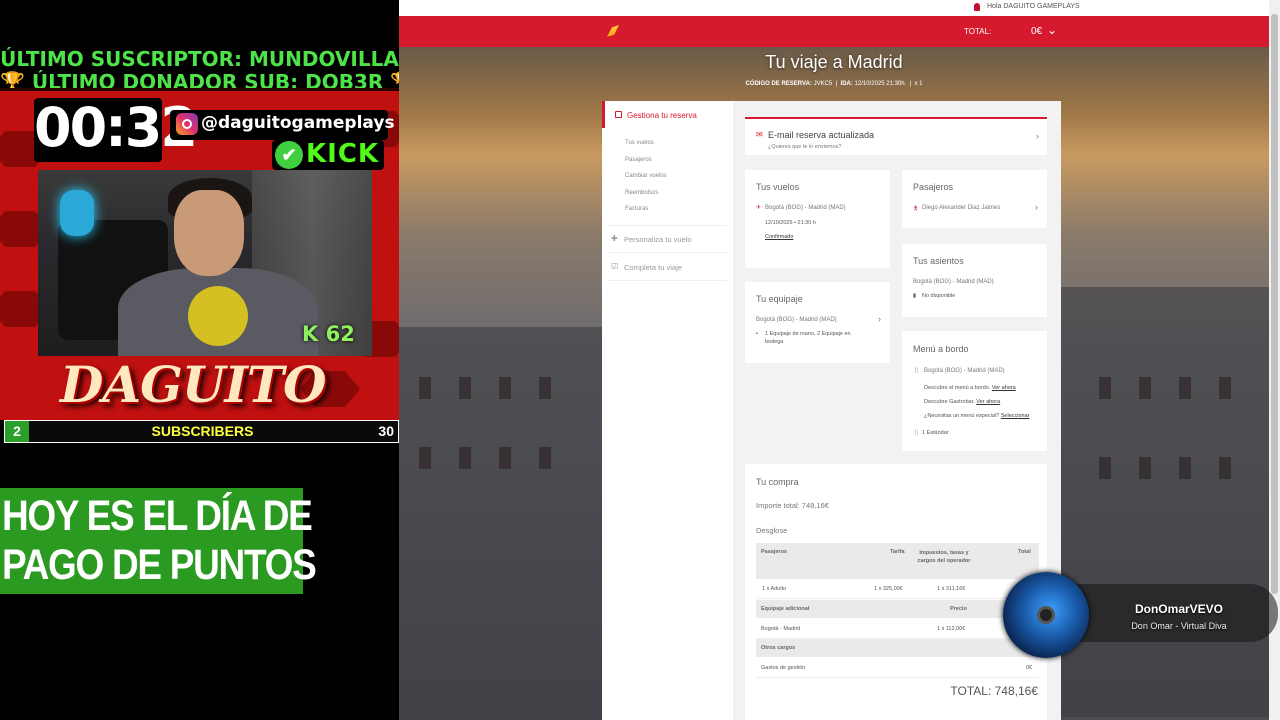  I want to click on menu-line3: ¿Necesitas un menú especial? Seleccionar, so click(977, 416).